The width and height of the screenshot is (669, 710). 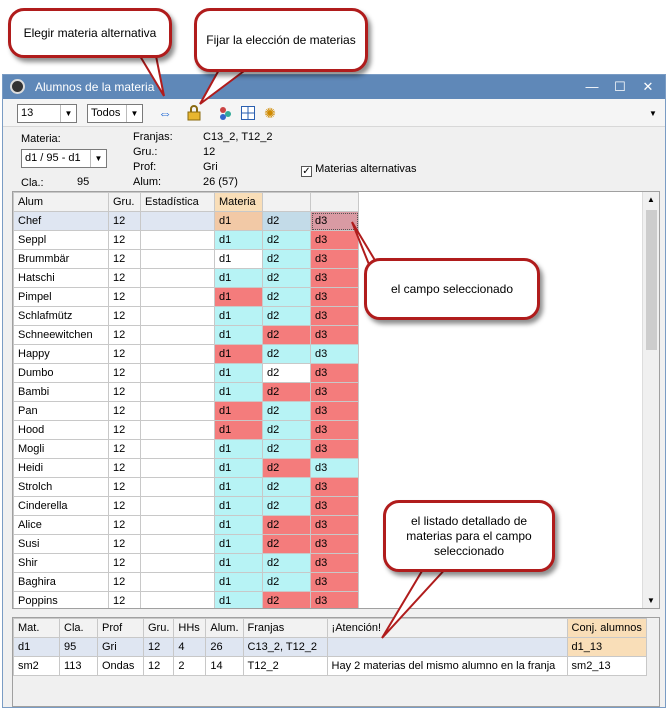 I want to click on detail-cell: d1_13, so click(x=606, y=647).